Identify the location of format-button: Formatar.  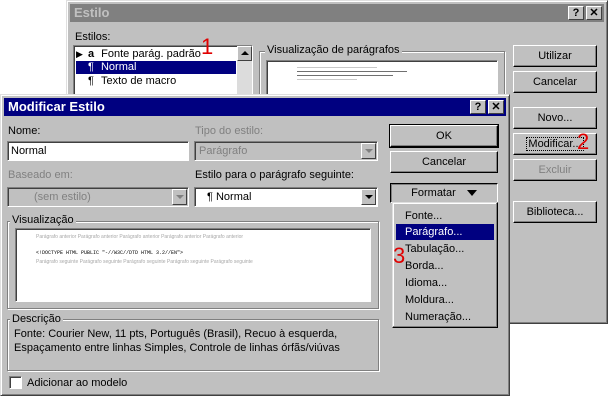
(444, 193).